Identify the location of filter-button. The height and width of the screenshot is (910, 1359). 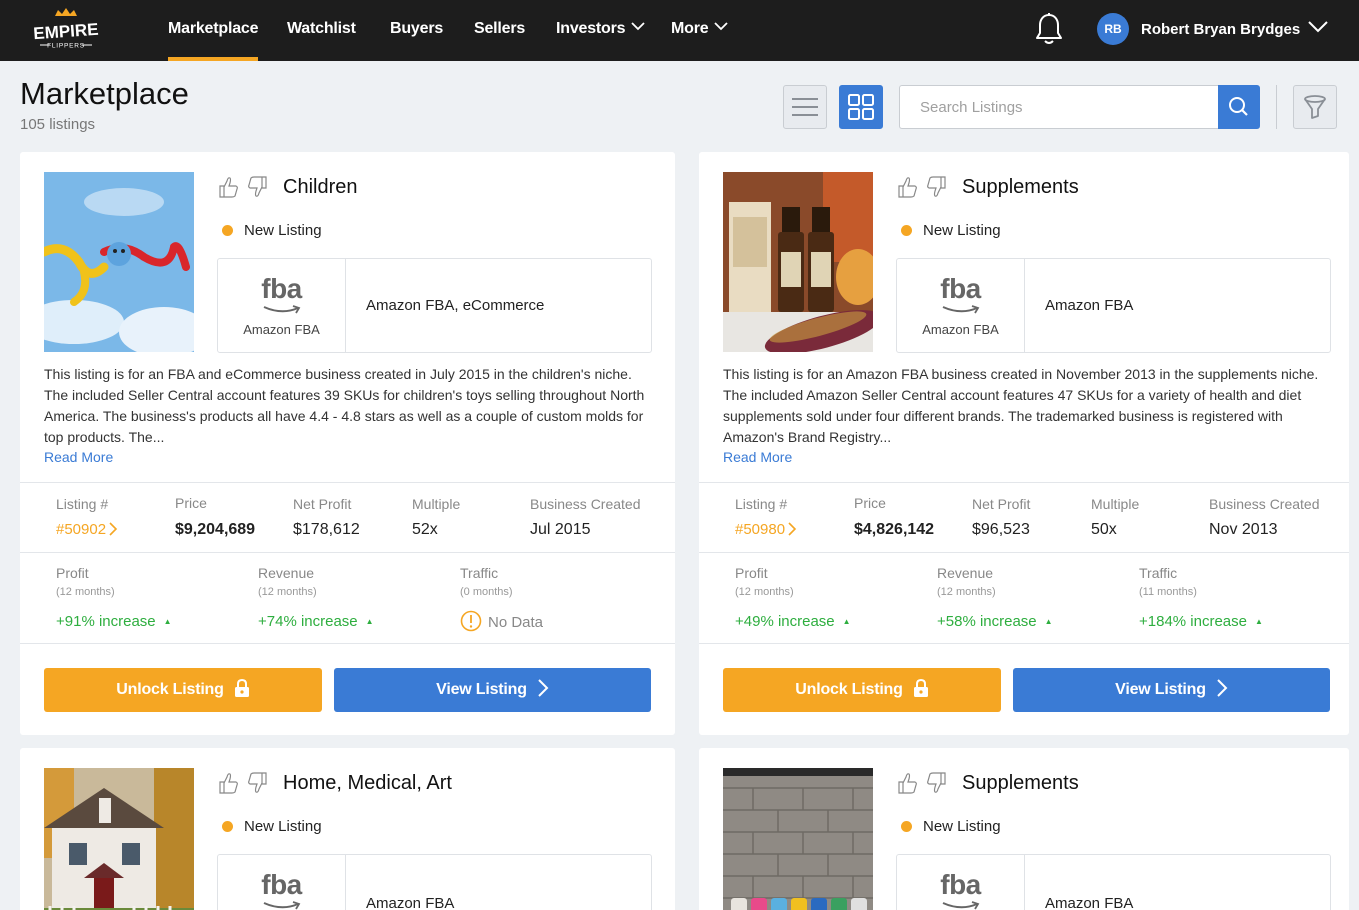
(1315, 107).